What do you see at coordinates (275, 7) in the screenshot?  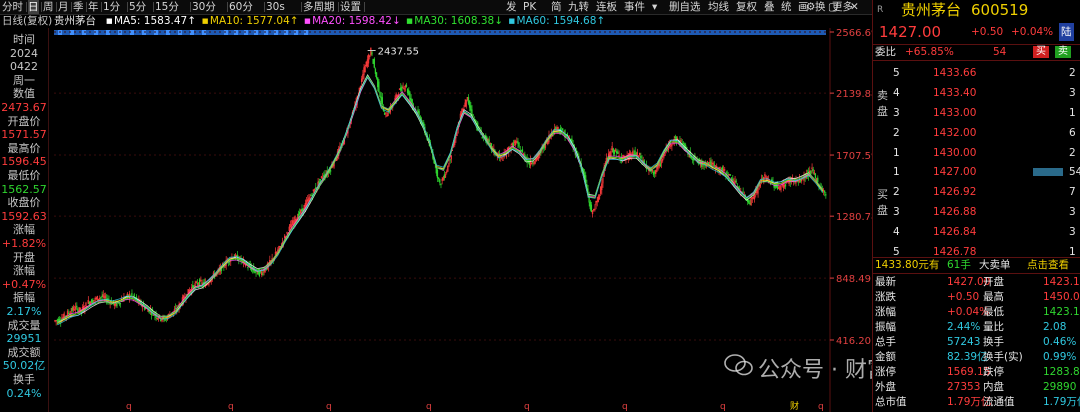 I see `period-tab-11: 30s` at bounding box center [275, 7].